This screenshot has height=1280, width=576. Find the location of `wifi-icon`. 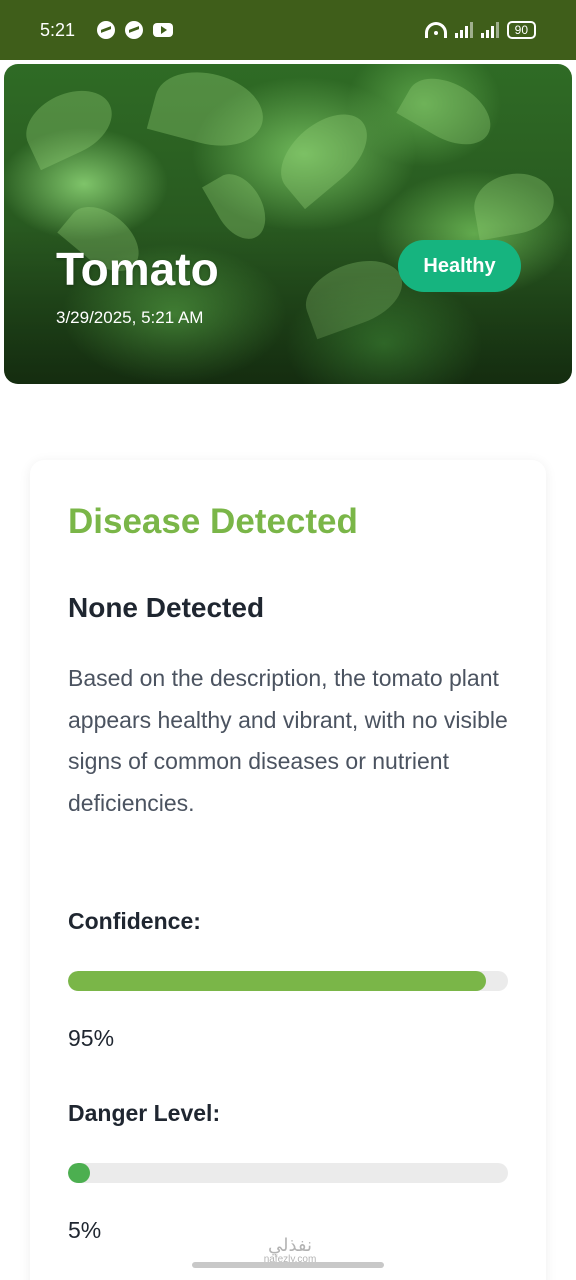

wifi-icon is located at coordinates (435, 30).